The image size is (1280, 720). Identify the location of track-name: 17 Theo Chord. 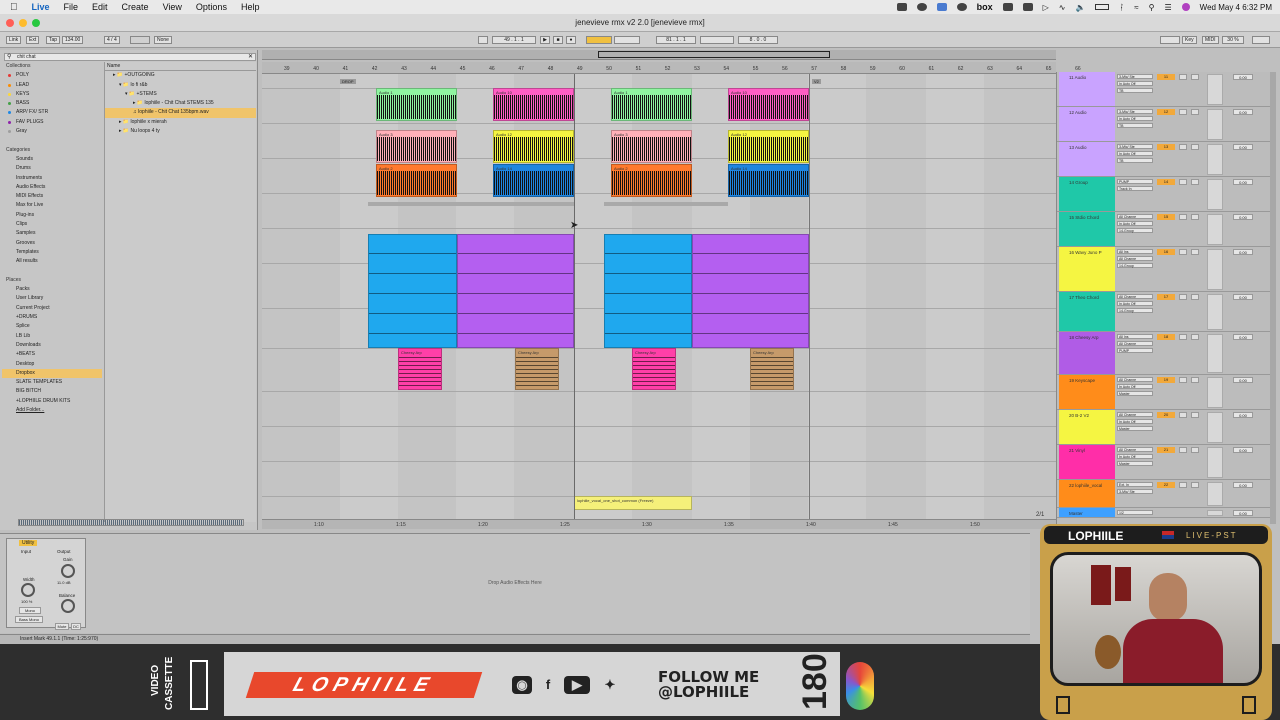
(1087, 311).